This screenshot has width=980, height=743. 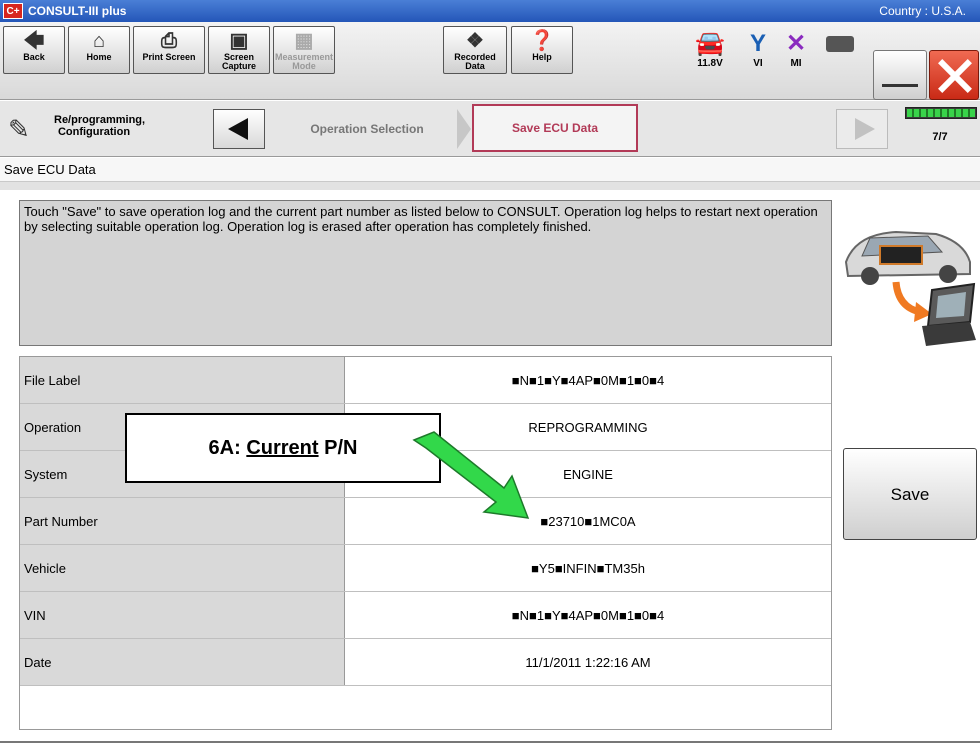 I want to click on recorded-data-icon: ❖, so click(x=475, y=41).